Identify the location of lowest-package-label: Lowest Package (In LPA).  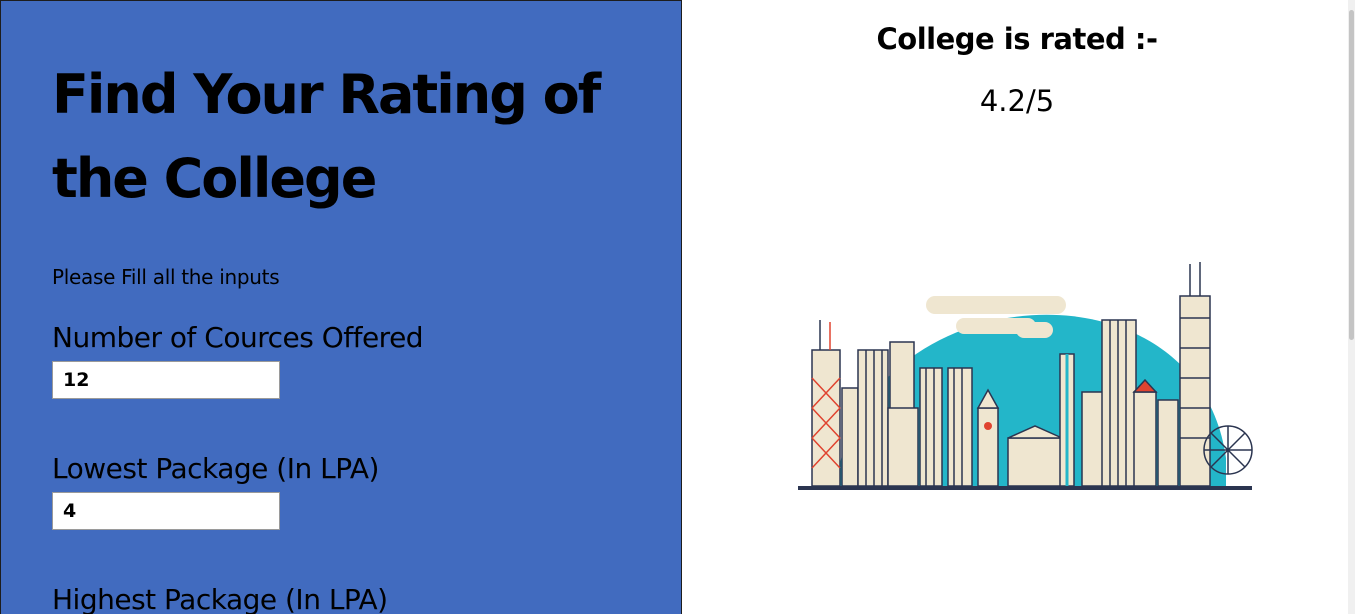
(215, 468).